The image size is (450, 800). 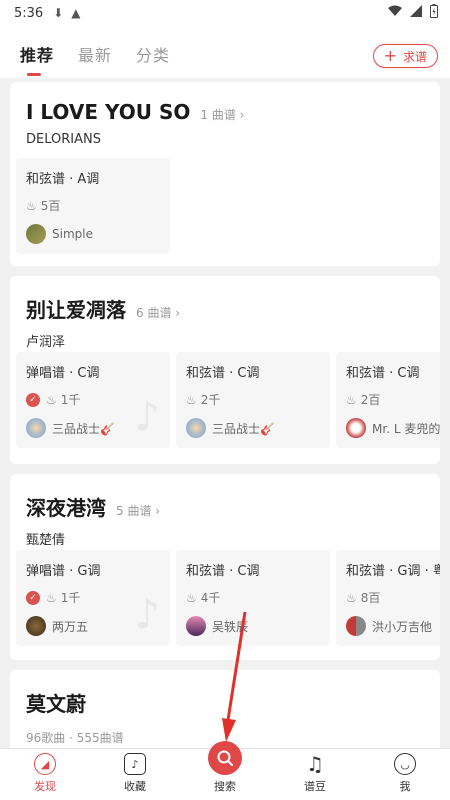 What do you see at coordinates (76, 13) in the screenshot?
I see `app-notification-icon: ▲` at bounding box center [76, 13].